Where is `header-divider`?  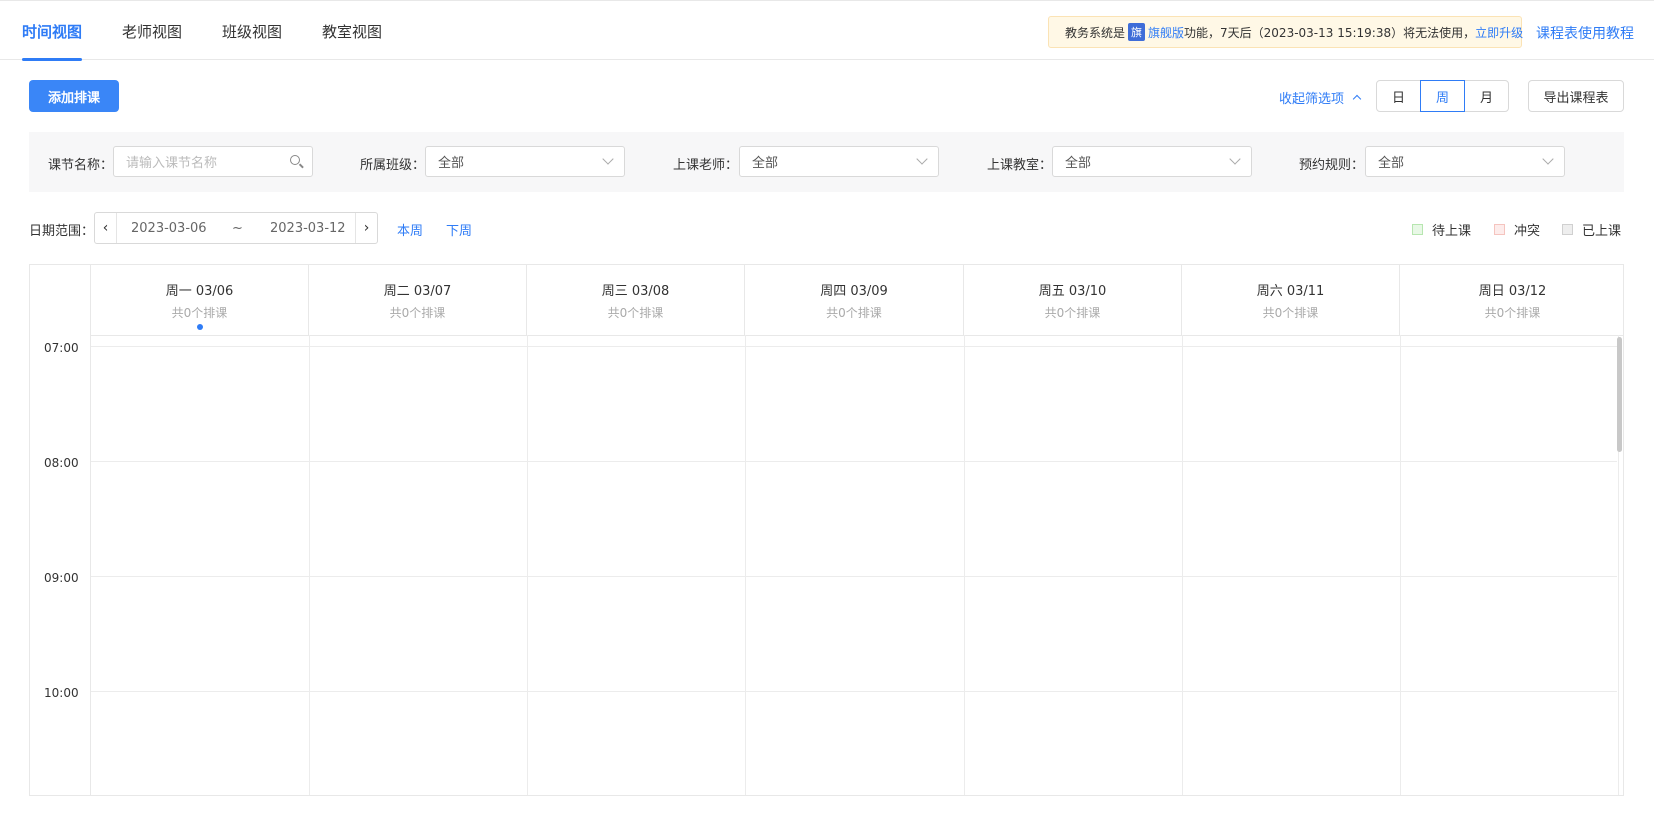 header-divider is located at coordinates (857, 335).